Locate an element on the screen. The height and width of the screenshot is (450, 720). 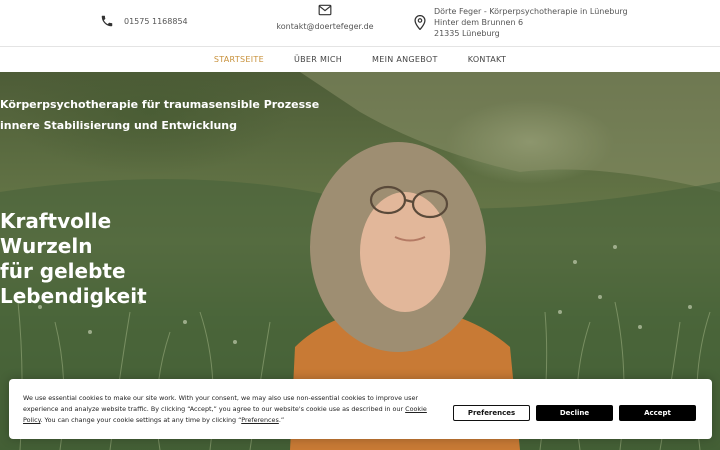
cookie-preferences-link: Preferences is located at coordinates (260, 420).